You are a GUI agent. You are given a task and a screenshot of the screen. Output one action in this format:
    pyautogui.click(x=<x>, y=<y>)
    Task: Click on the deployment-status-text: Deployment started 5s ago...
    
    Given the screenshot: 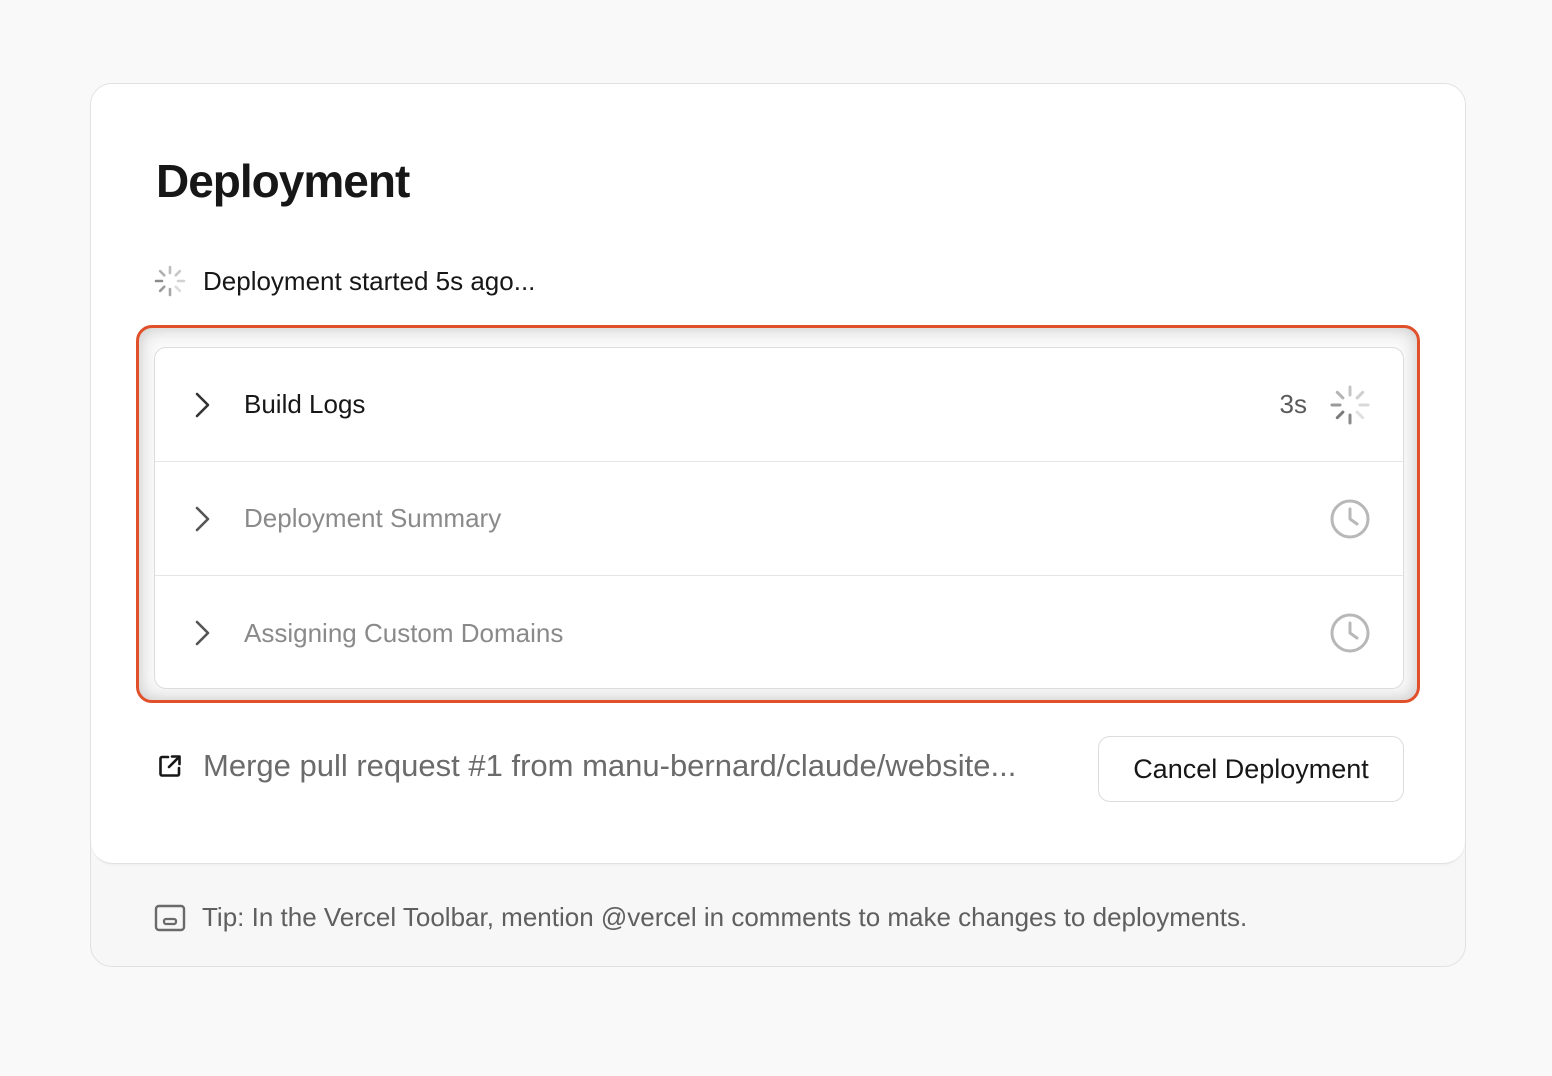 What is the action you would take?
    pyautogui.click(x=369, y=280)
    